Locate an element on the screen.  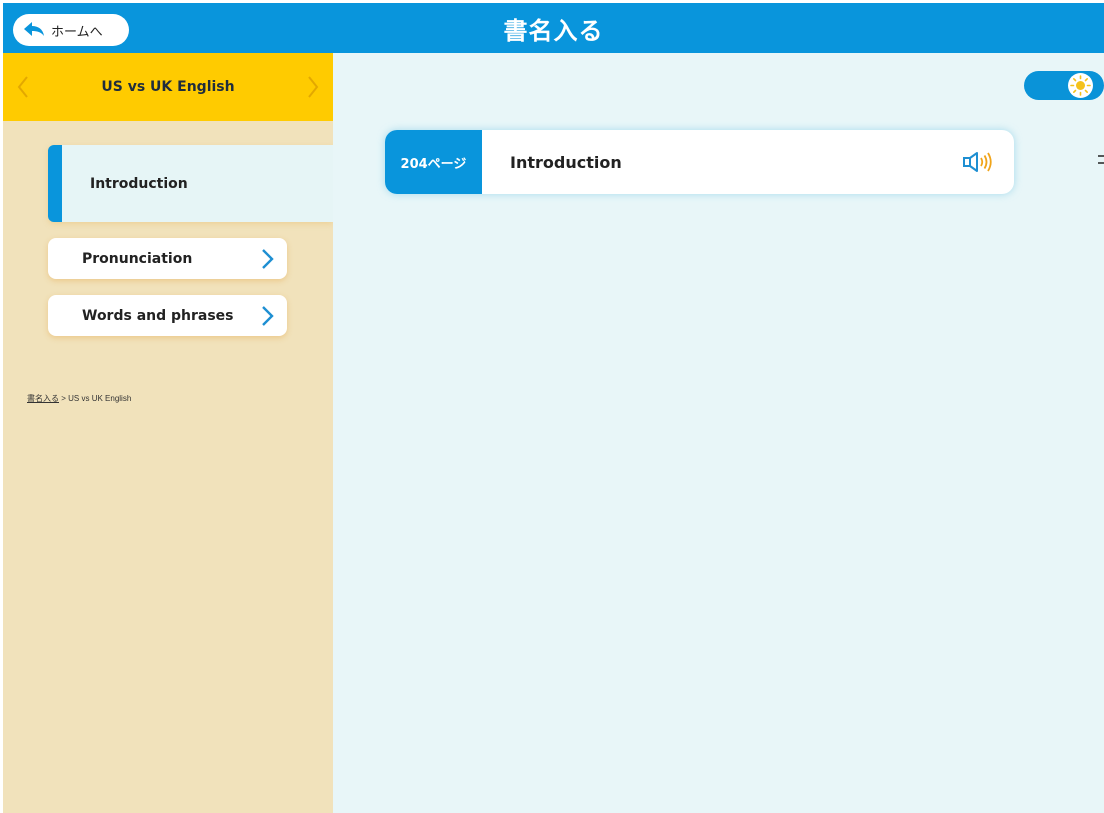
sidebar-title: US vs UK English is located at coordinates (168, 87).